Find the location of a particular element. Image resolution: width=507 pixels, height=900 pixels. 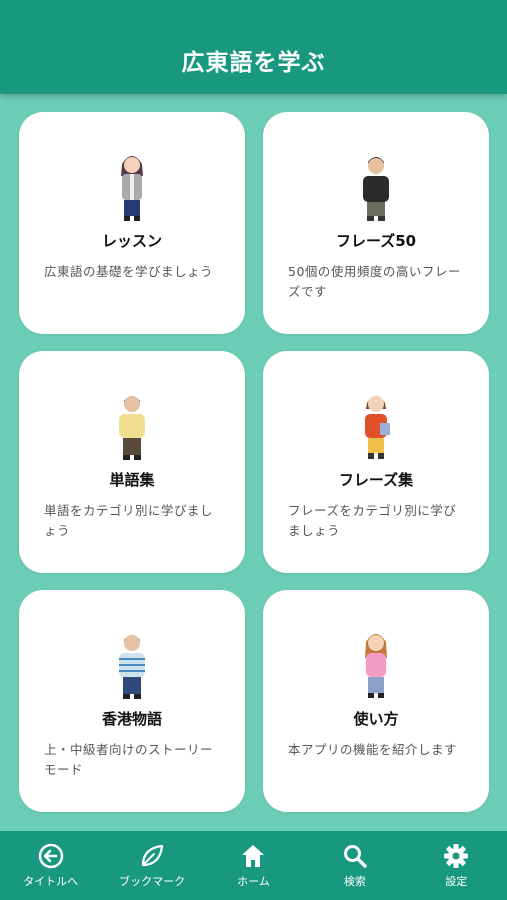

card-lesson: レッスン 広東語の基礎を学びましょう is located at coordinates (132, 223).